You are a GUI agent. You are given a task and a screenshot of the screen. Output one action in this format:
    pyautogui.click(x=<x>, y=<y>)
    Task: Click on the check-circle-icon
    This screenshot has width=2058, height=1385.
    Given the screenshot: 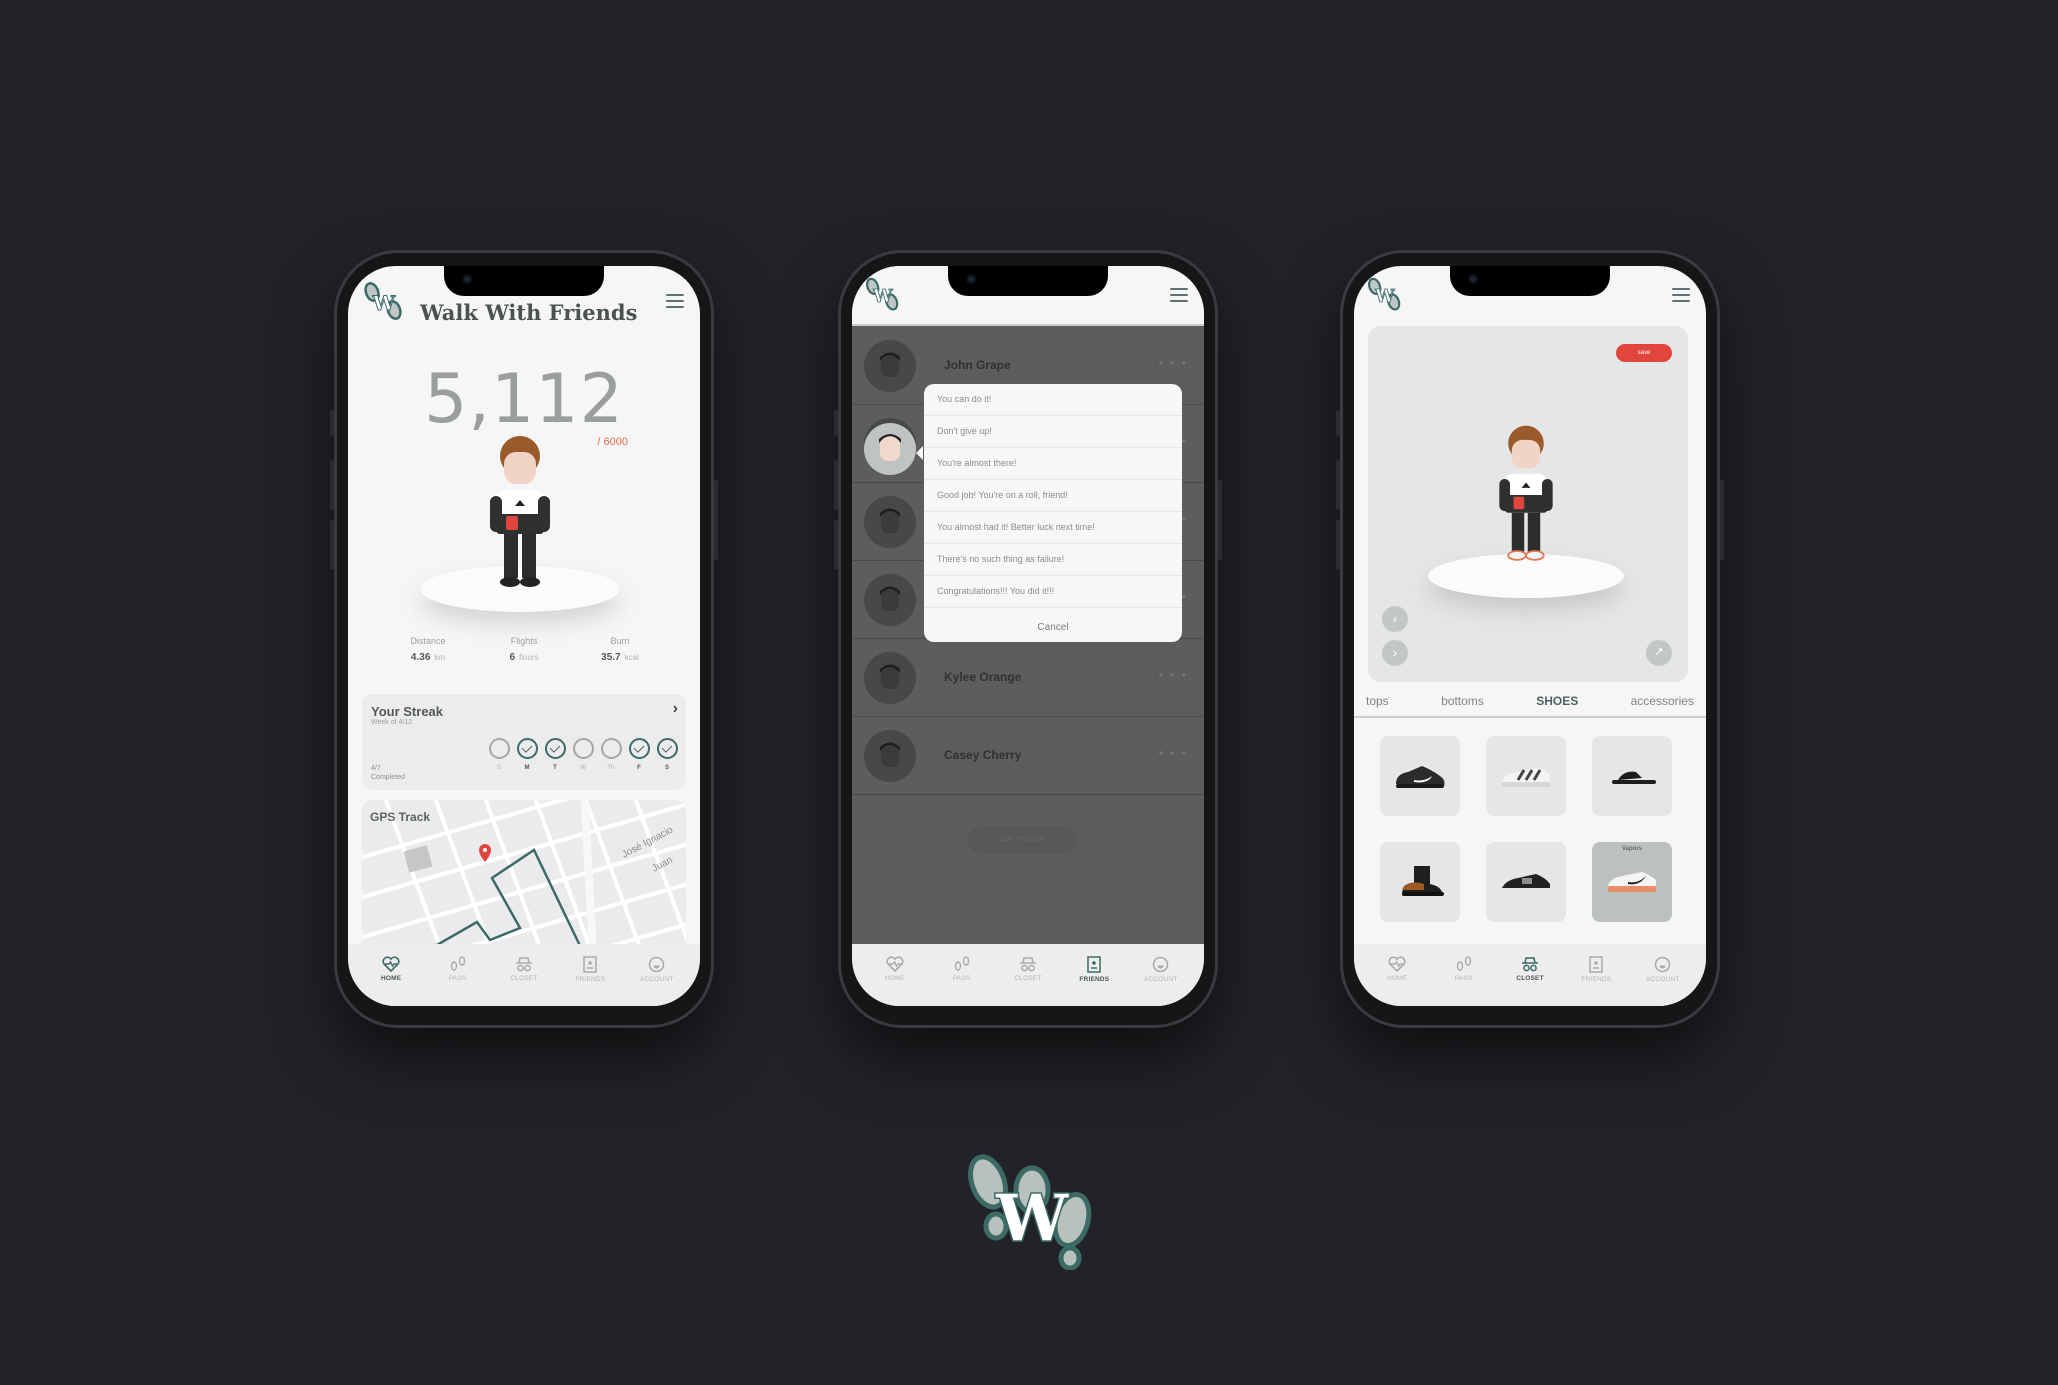 What is the action you would take?
    pyautogui.click(x=667, y=748)
    